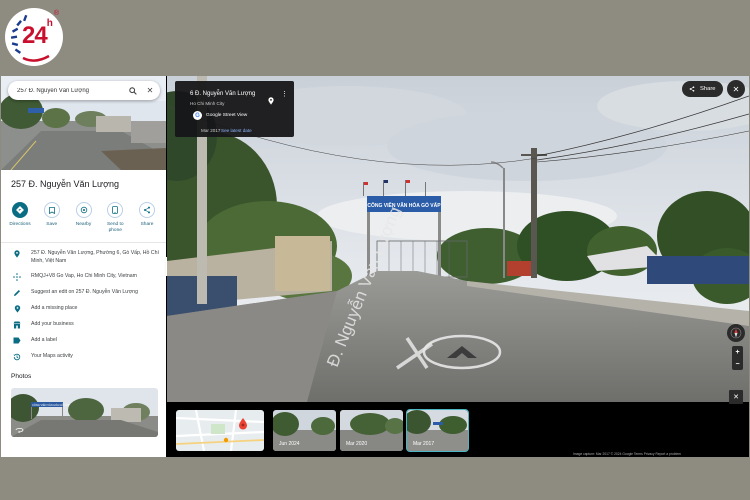 Image resolution: width=750 pixels, height=500 pixels. I want to click on directions-icon, so click(20, 210).